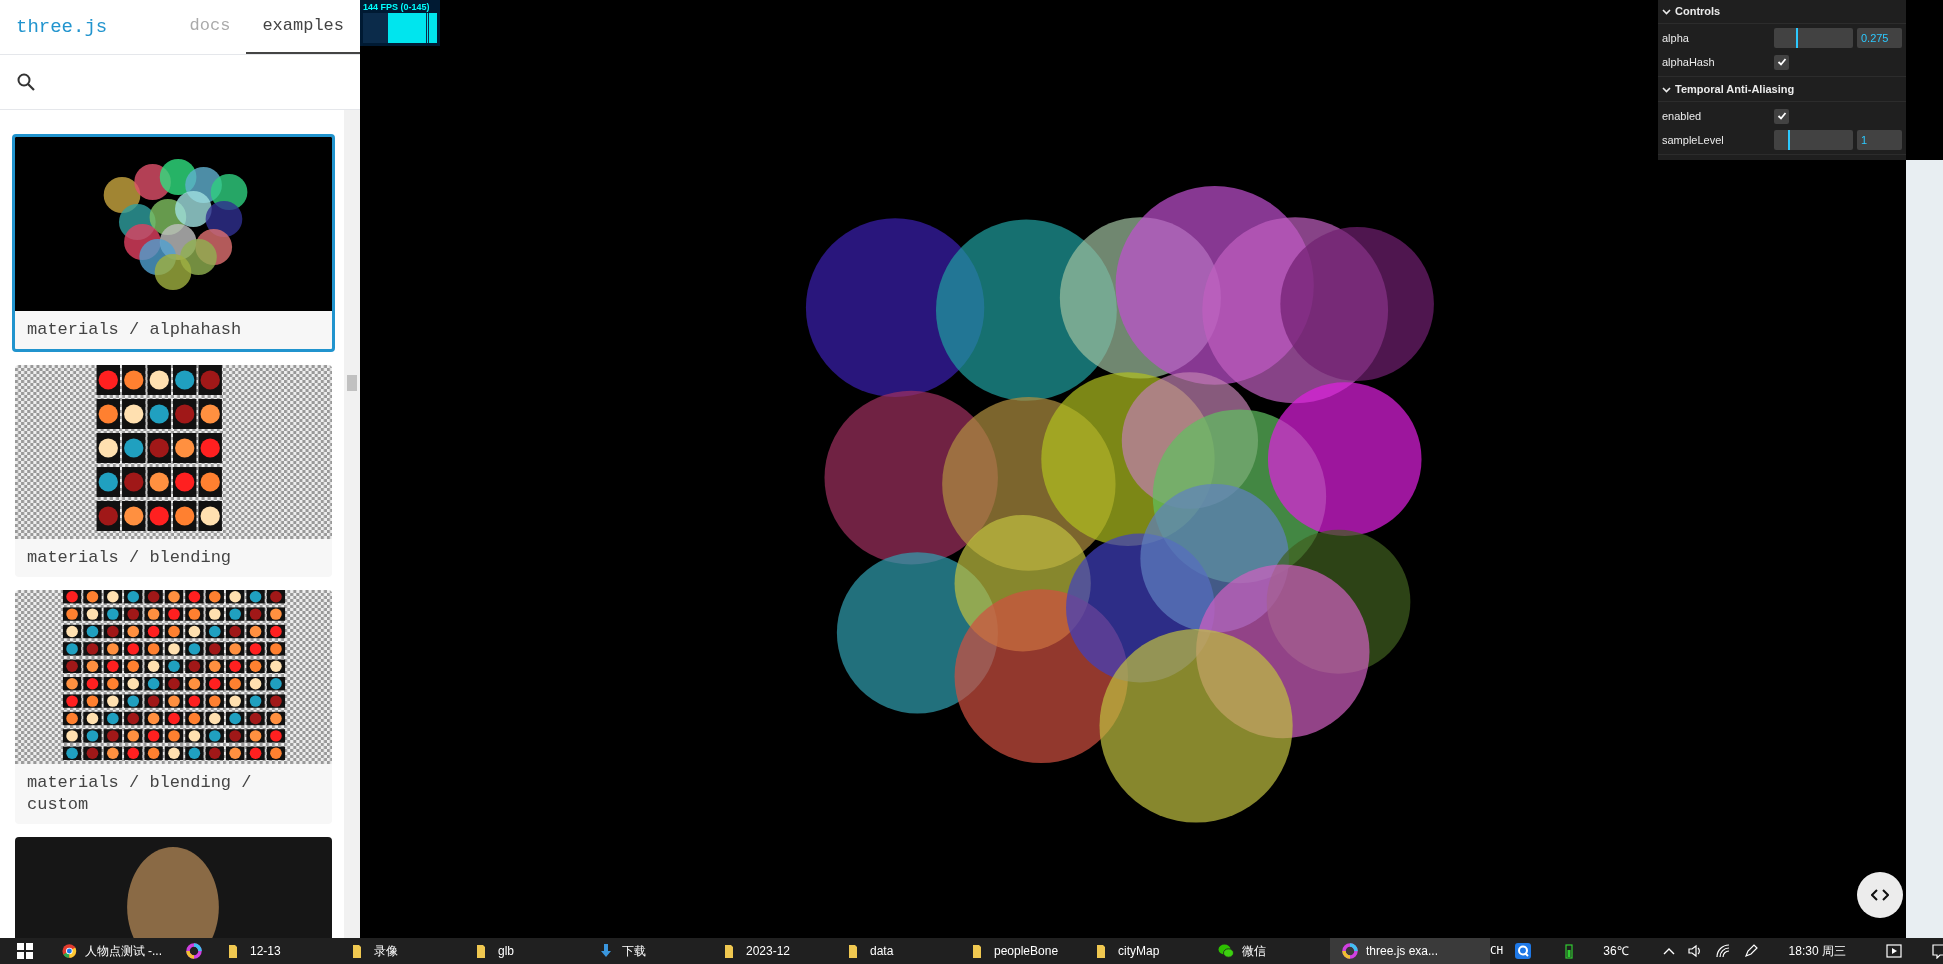 This screenshot has height=964, width=1943. I want to click on chrome-icon, so click(69, 951).